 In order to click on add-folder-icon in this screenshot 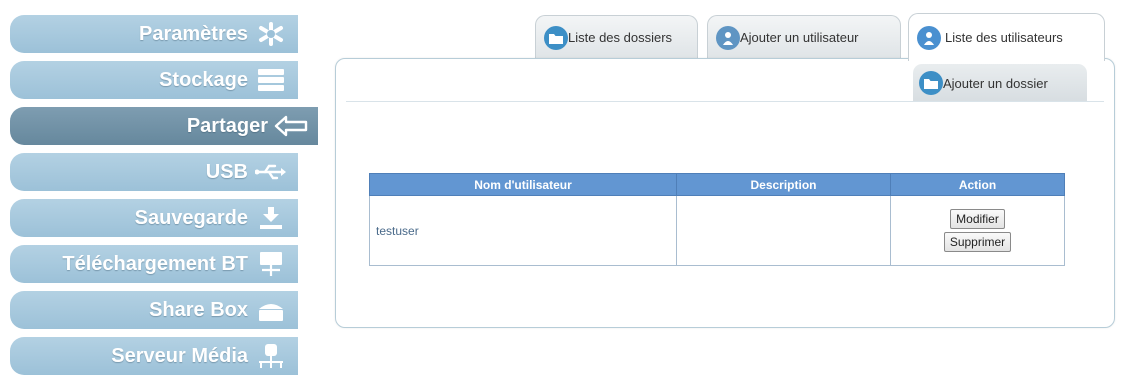, I will do `click(931, 83)`.